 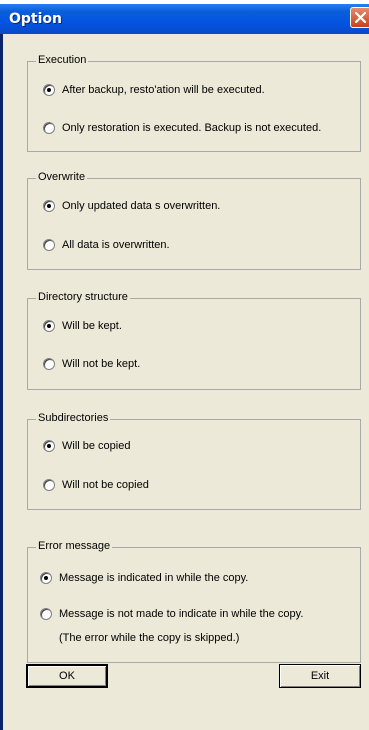 I want to click on group-title-error: Error message, so click(x=74, y=546).